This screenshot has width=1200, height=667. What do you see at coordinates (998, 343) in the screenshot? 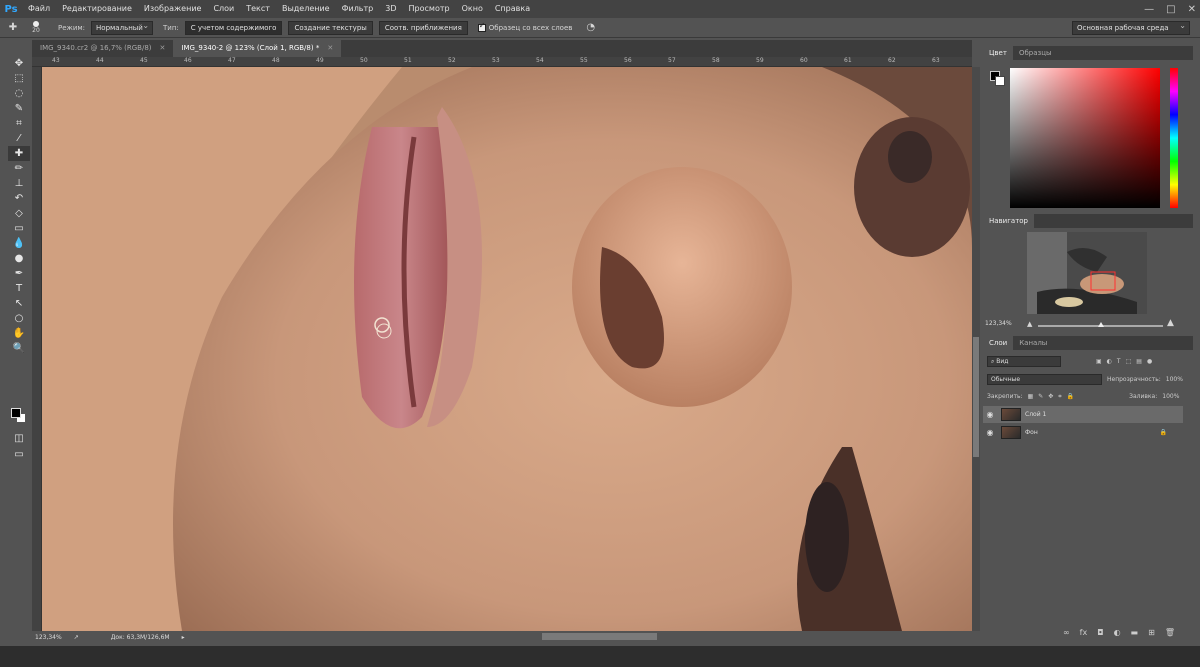
I see `tab-layers: Слои` at bounding box center [998, 343].